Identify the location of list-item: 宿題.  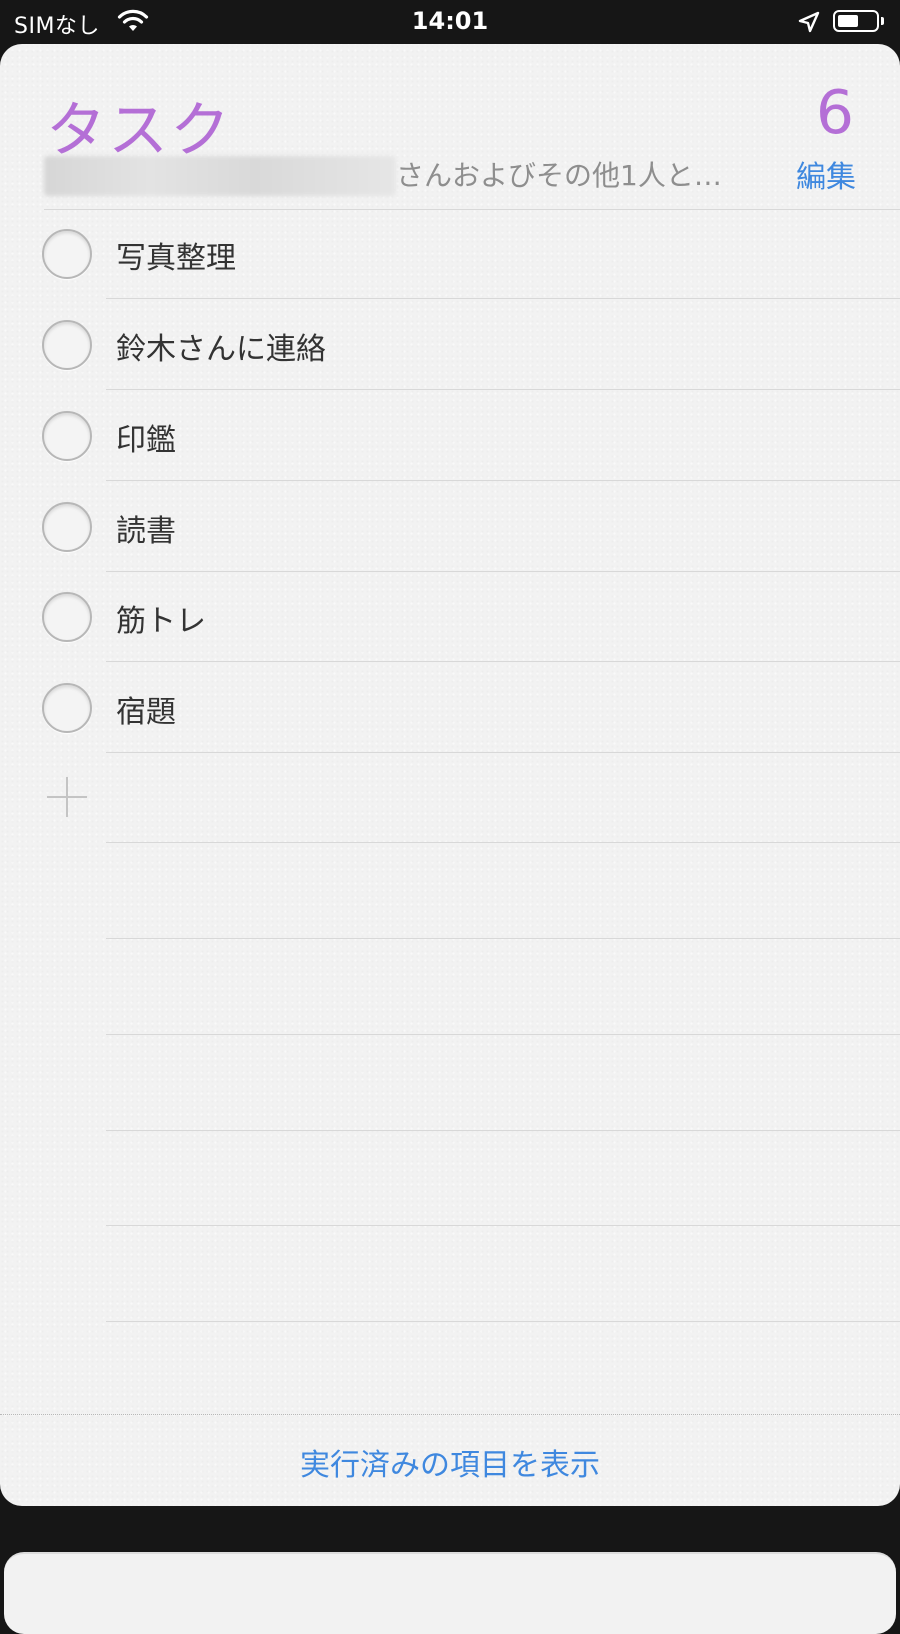
(450, 708).